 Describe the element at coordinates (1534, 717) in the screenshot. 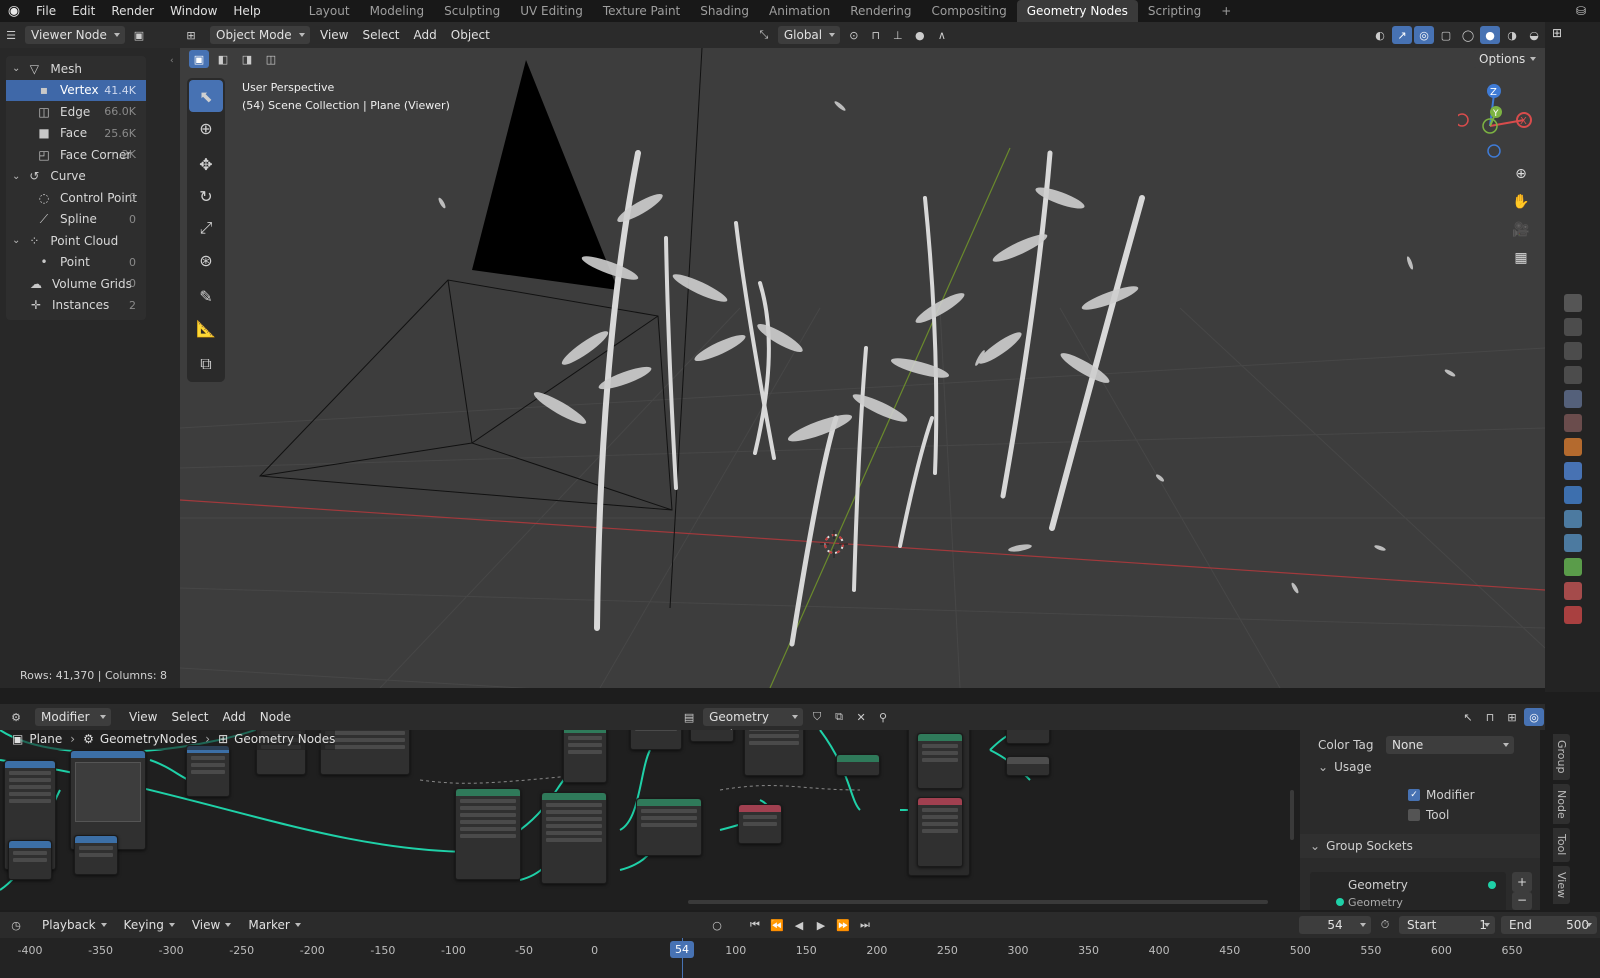

I see `node-overlay-icon: ◎` at that location.